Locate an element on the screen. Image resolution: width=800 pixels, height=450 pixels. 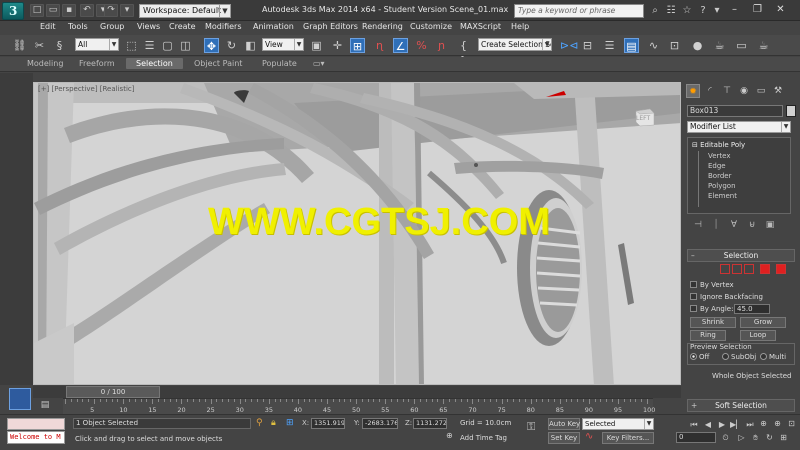
tab-populate: Populate is located at coordinates (279, 63).